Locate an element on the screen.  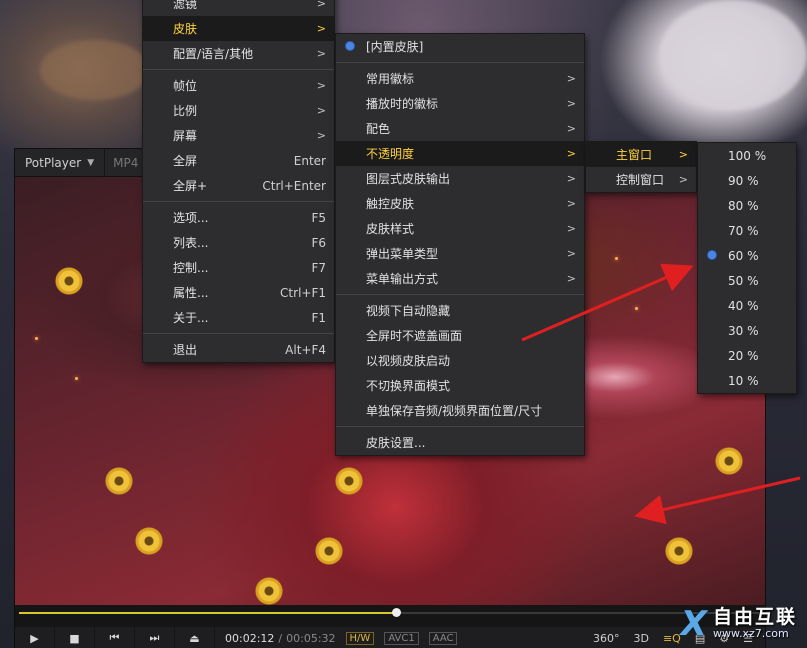
menu-item-label: 常用徽标 is located at coordinates (390, 79).